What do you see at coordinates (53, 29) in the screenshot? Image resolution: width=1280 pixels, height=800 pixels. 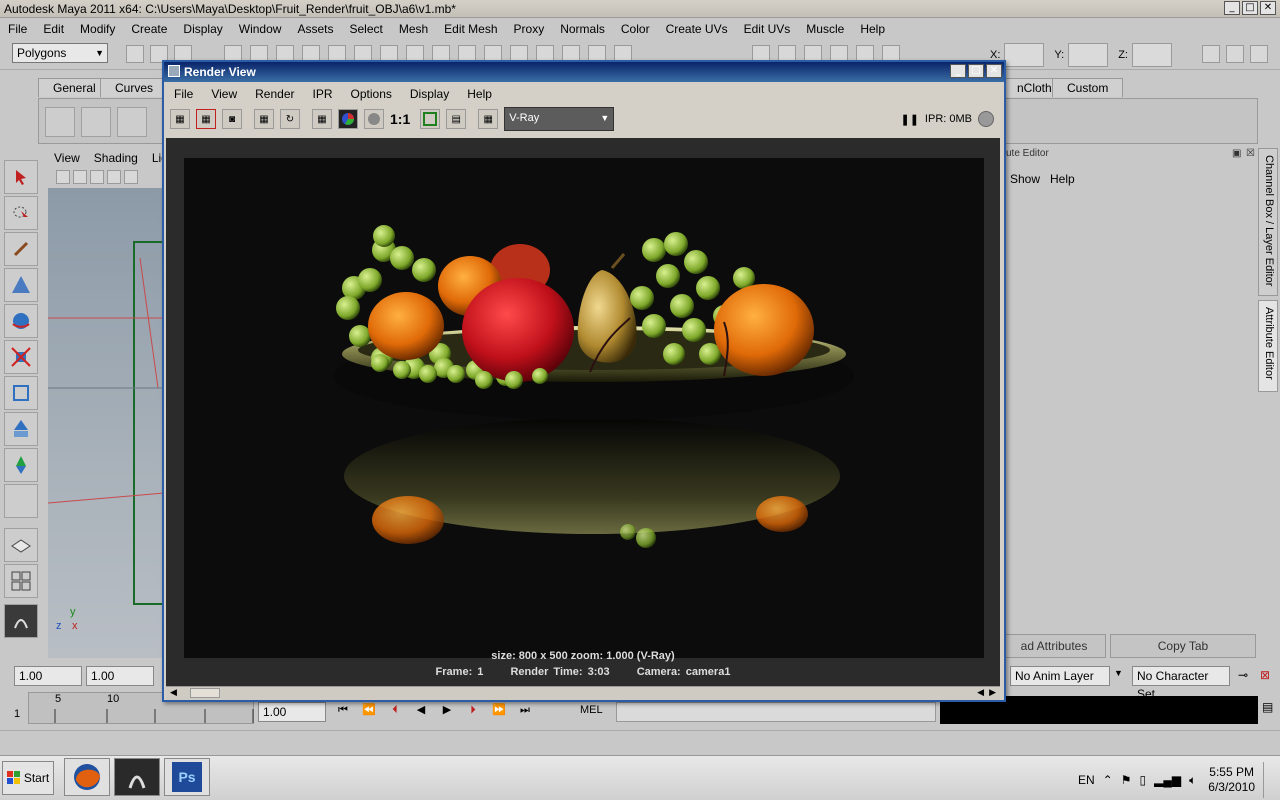 I see `menu-edit: Edit` at bounding box center [53, 29].